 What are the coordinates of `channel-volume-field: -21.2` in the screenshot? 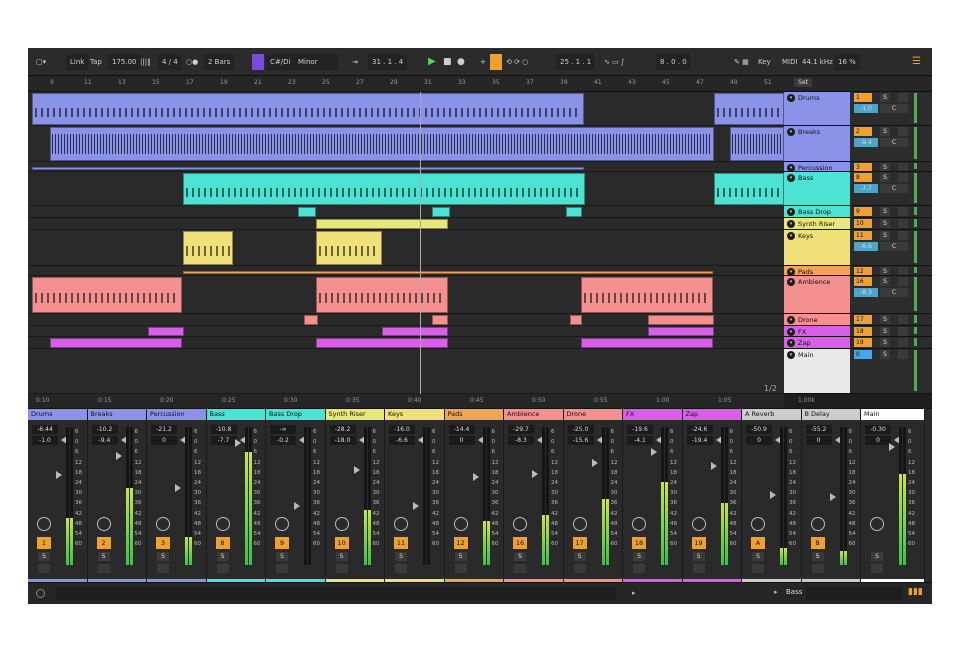 It's located at (164, 429).